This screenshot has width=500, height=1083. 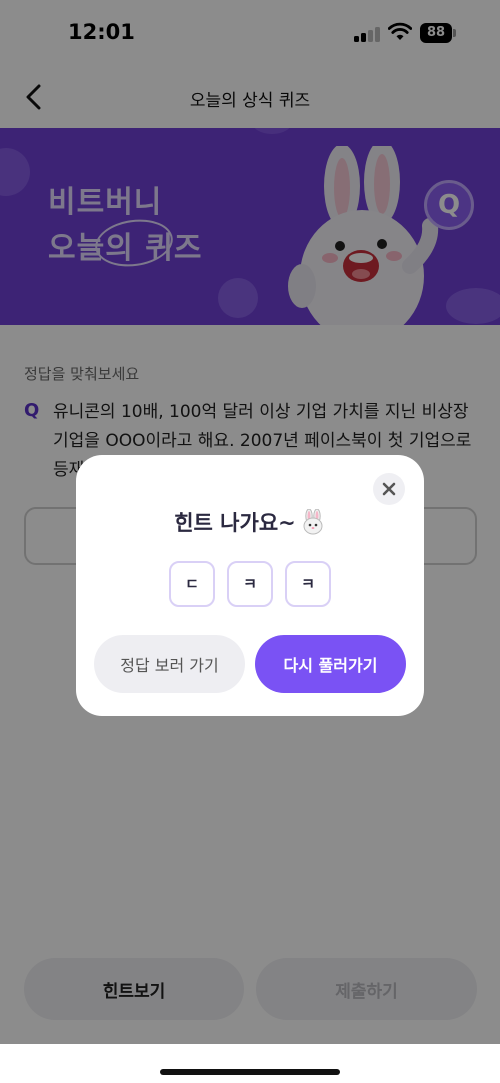 I want to click on hint-letter-boxes: ㄷ ㅋ ㅋ, so click(x=250, y=584).